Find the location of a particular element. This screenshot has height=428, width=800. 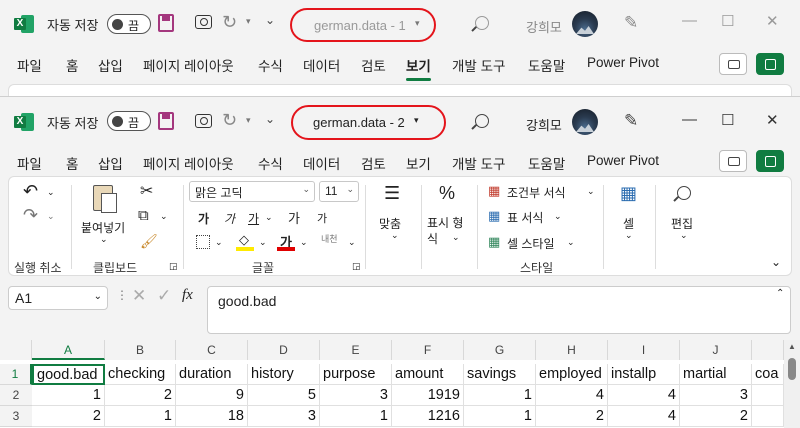

cell: 18 is located at coordinates (212, 416).